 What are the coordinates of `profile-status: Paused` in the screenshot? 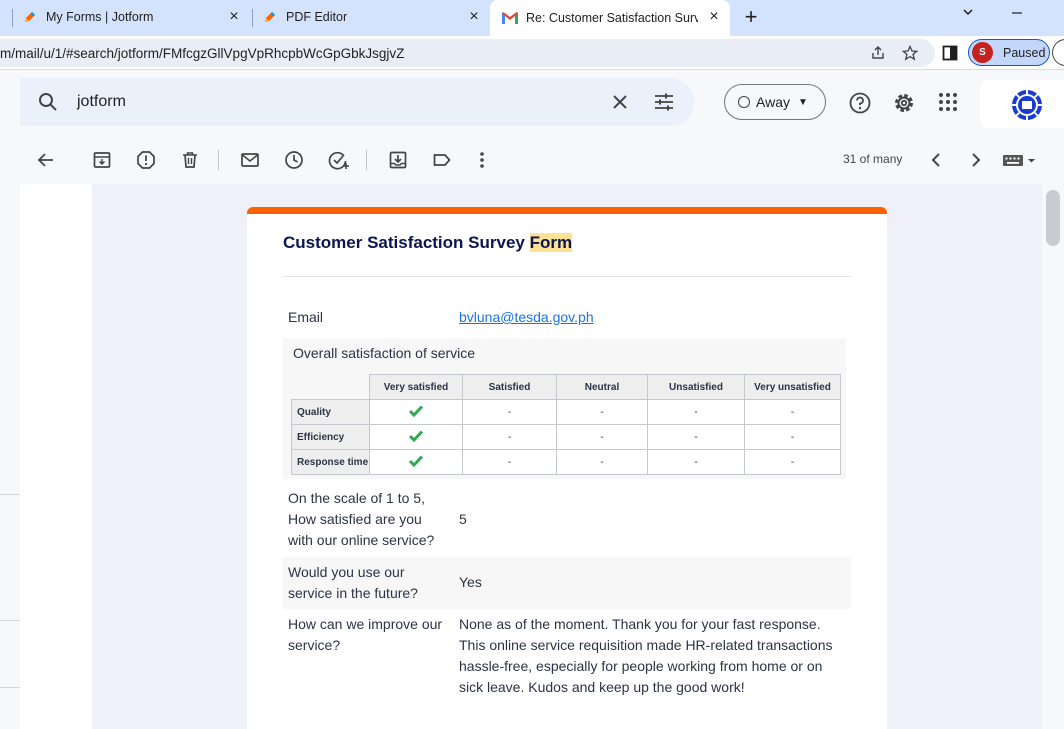 It's located at (1024, 52).